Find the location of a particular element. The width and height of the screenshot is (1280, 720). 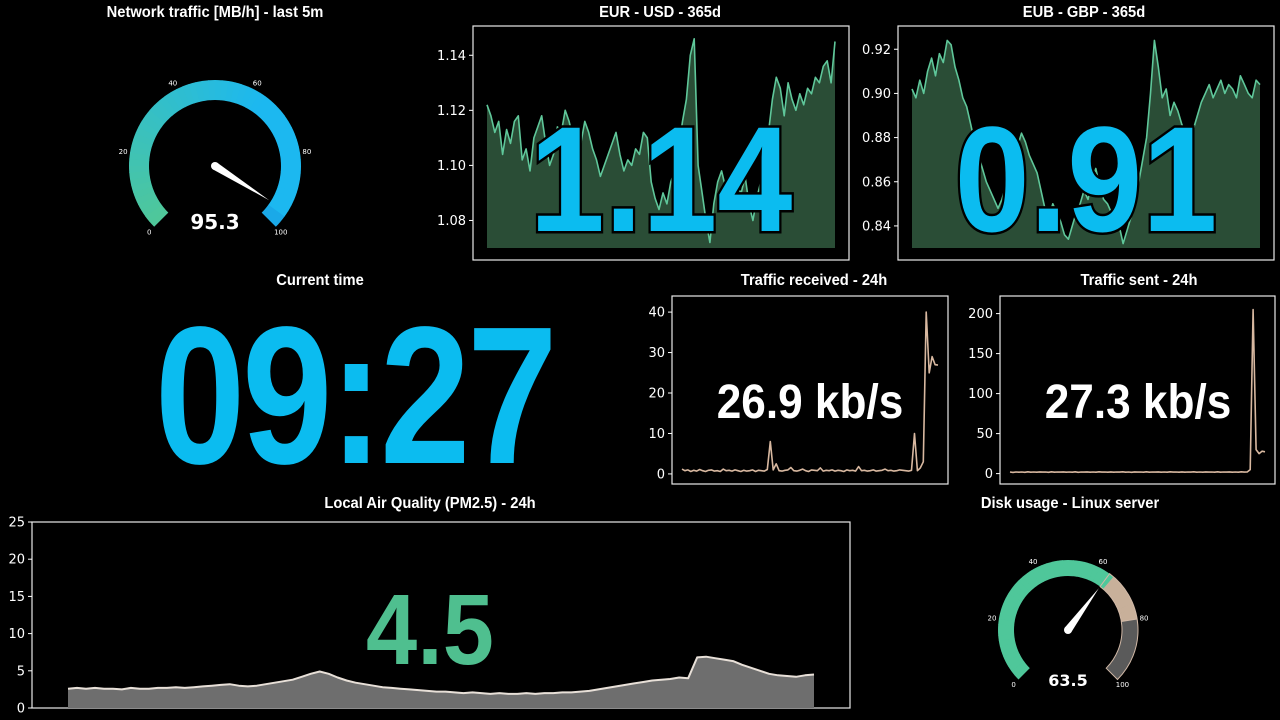

y-tick-label: 1.08 is located at coordinates (451, 221).